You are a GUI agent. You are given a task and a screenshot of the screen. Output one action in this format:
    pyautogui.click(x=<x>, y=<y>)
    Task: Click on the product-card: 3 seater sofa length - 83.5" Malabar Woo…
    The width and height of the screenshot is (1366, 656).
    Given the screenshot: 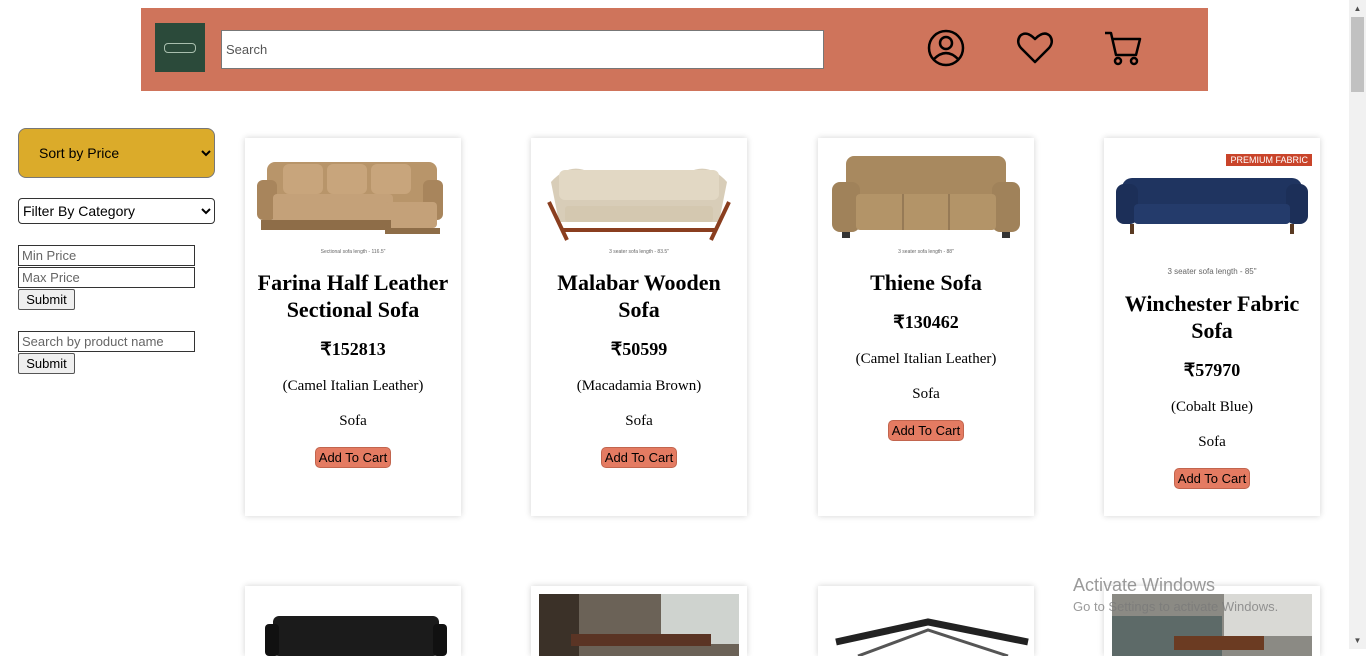 What is the action you would take?
    pyautogui.click(x=639, y=327)
    